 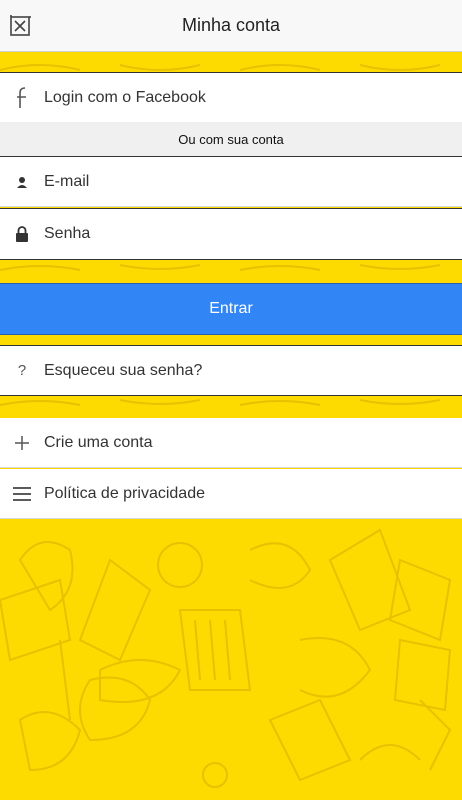 I want to click on close-window-icon, so click(x=20, y=26).